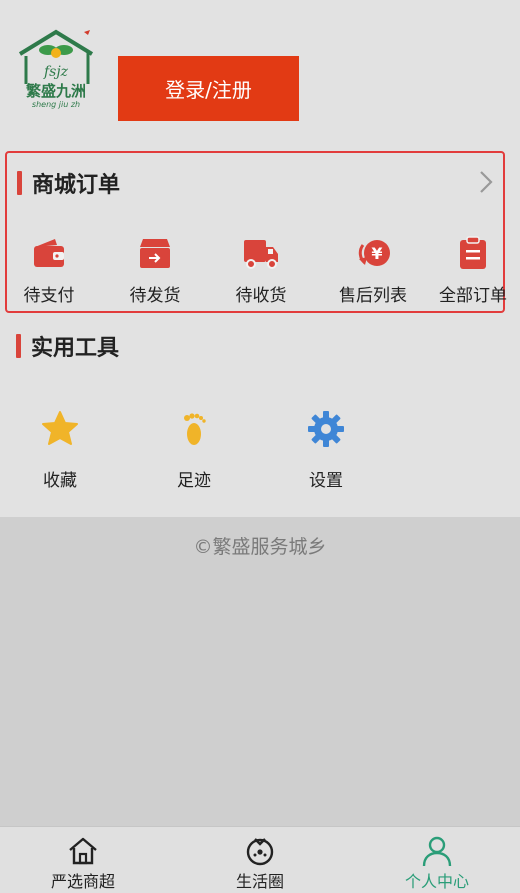 The height and width of the screenshot is (893, 520). What do you see at coordinates (473, 252) in the screenshot?
I see `clipboard-icon` at bounding box center [473, 252].